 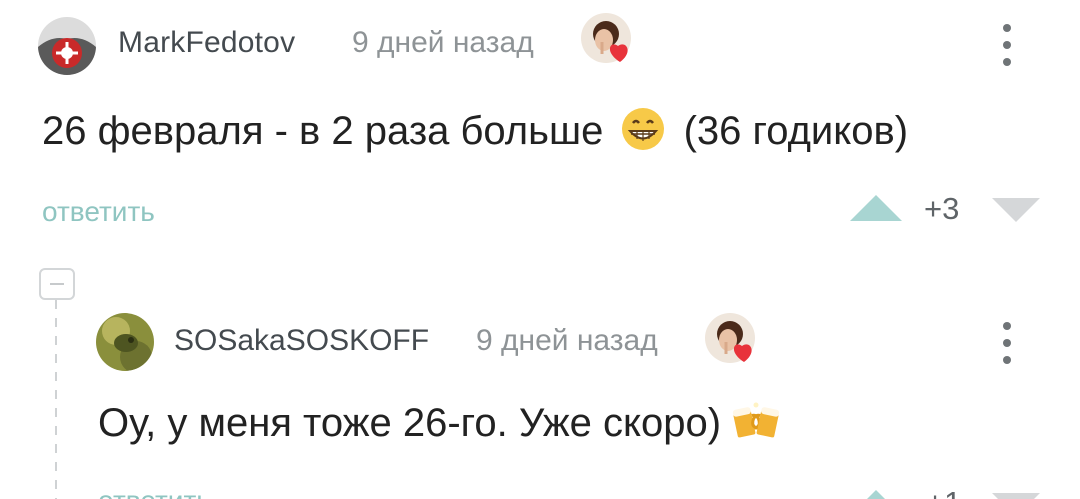 I want to click on reply-link-label: ответить, so click(x=198, y=493).